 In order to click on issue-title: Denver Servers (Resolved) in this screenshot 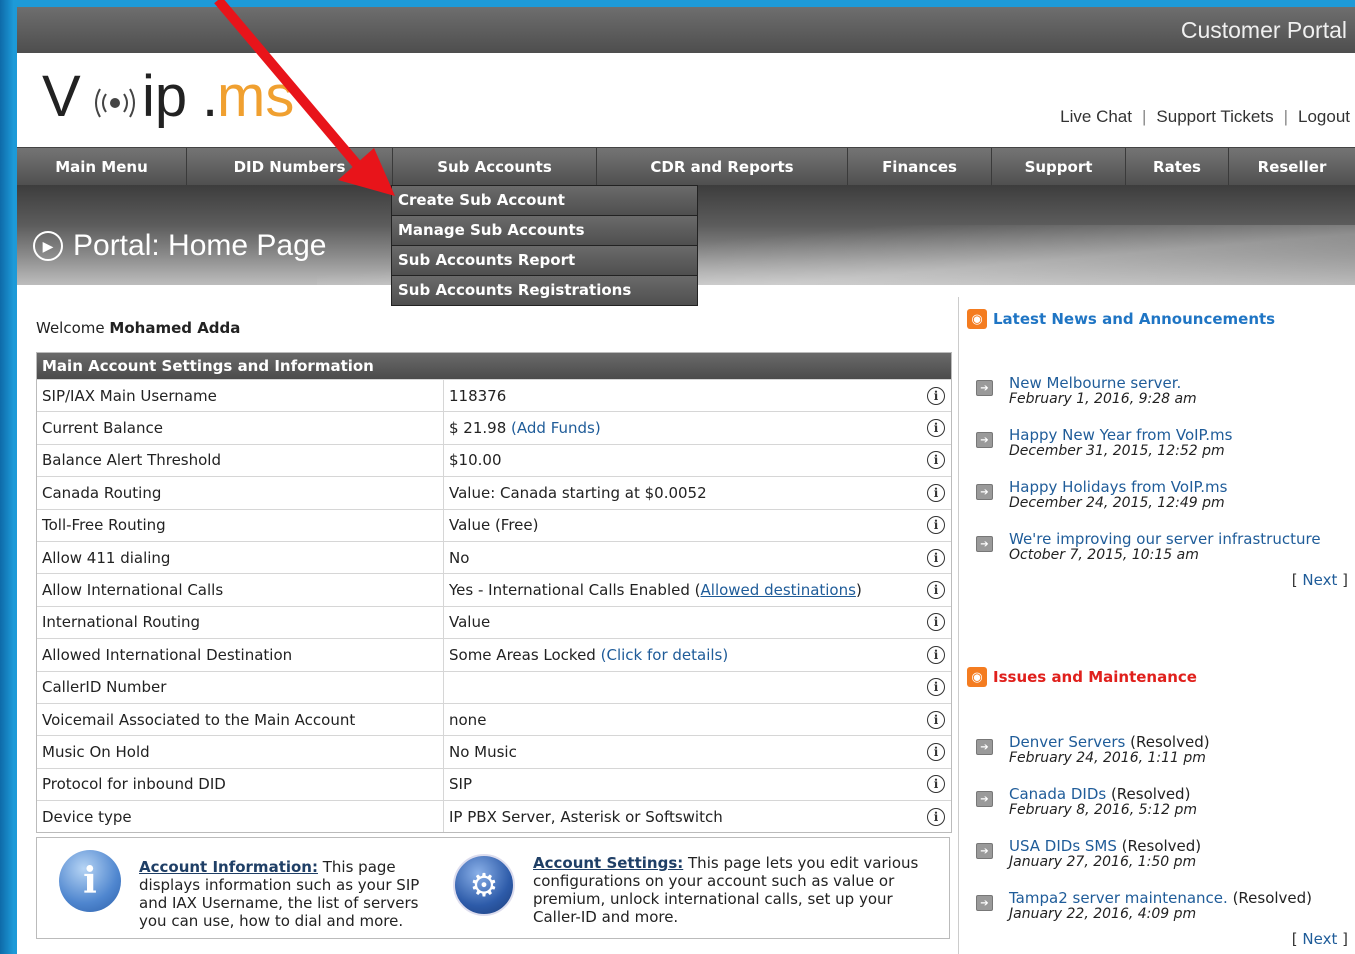, I will do `click(1109, 742)`.